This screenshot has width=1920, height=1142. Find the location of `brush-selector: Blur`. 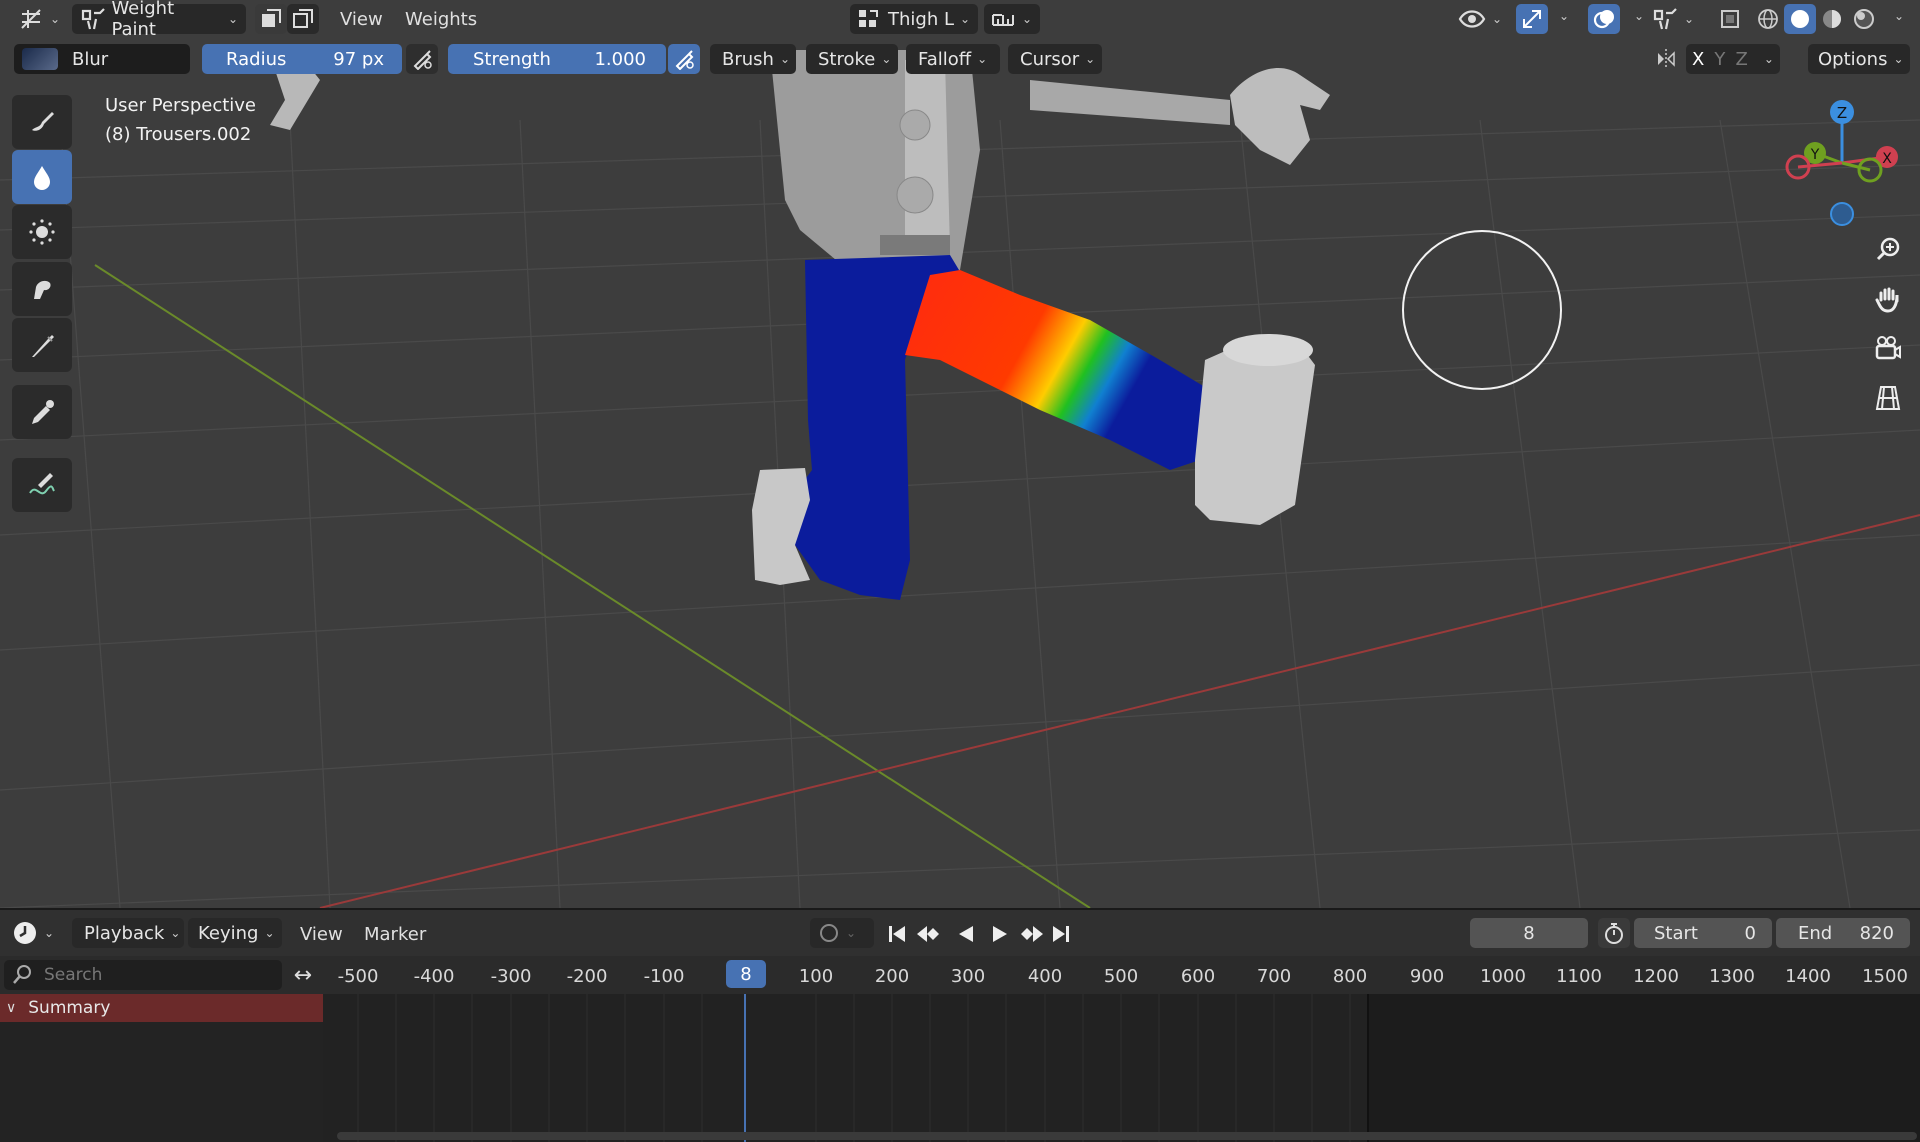

brush-selector: Blur is located at coordinates (102, 59).